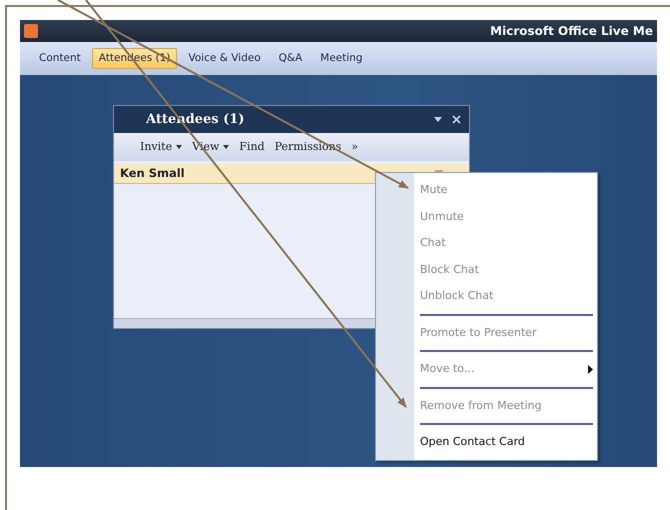  I want to click on window-title: Microsoft Office Live Me, so click(571, 31).